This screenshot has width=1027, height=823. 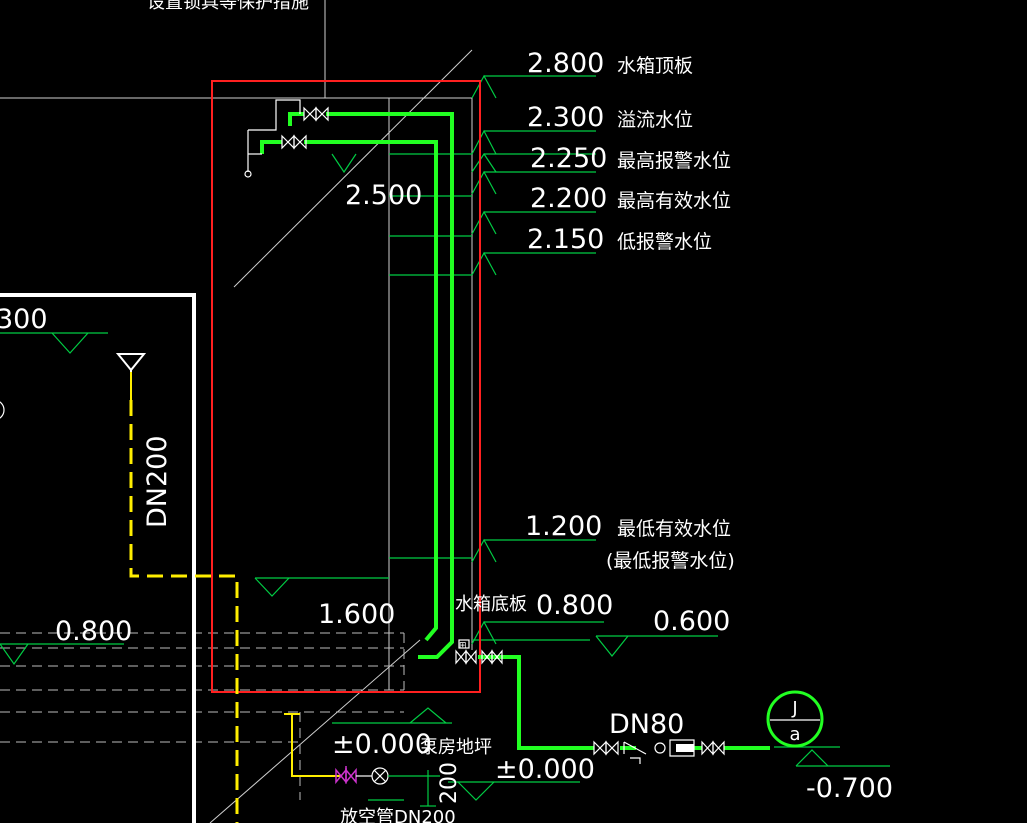 I want to click on marker-top-letter: J, so click(x=794, y=708).